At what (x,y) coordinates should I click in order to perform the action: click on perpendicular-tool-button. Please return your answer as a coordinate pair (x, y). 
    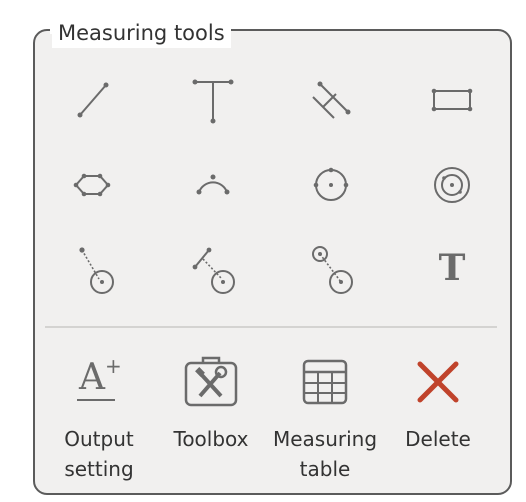
    Looking at the image, I should click on (213, 99).